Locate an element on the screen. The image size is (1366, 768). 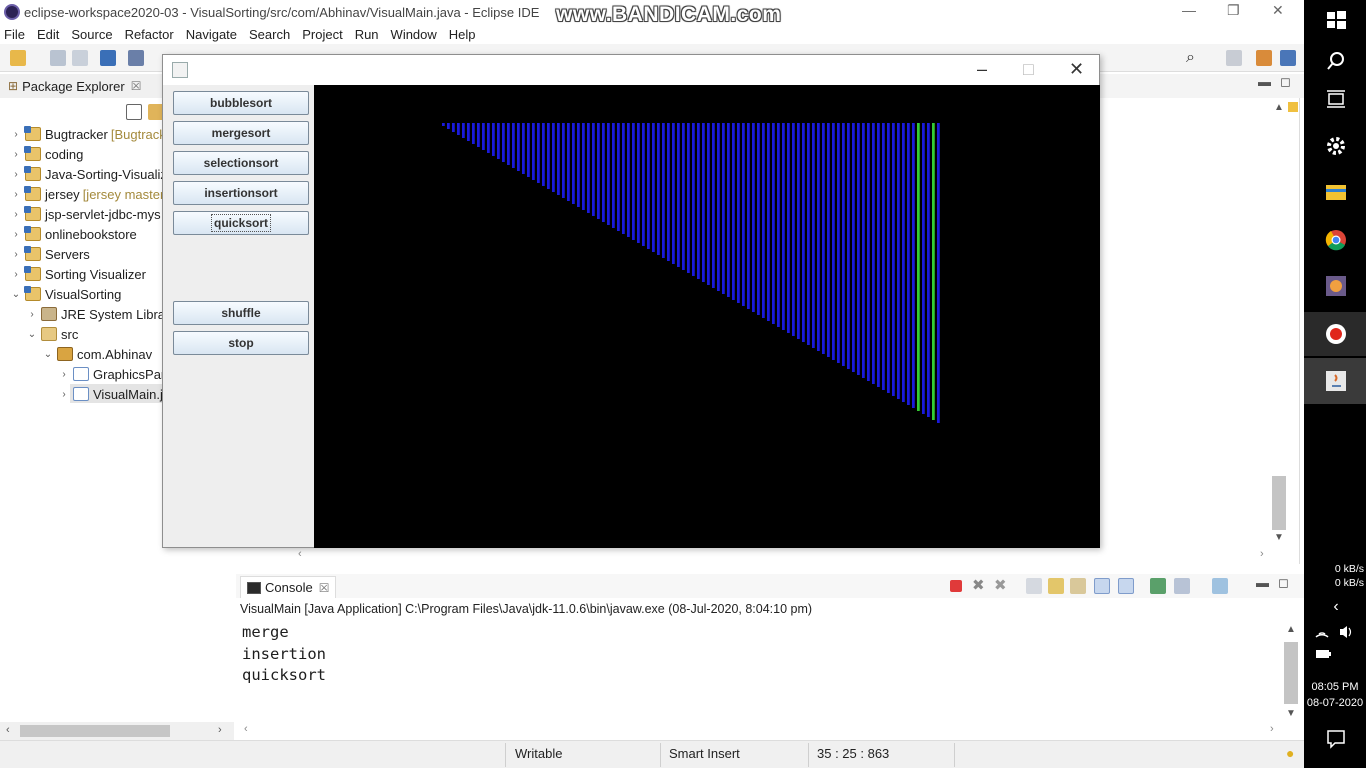
display-console-icon is located at coordinates (1182, 586).